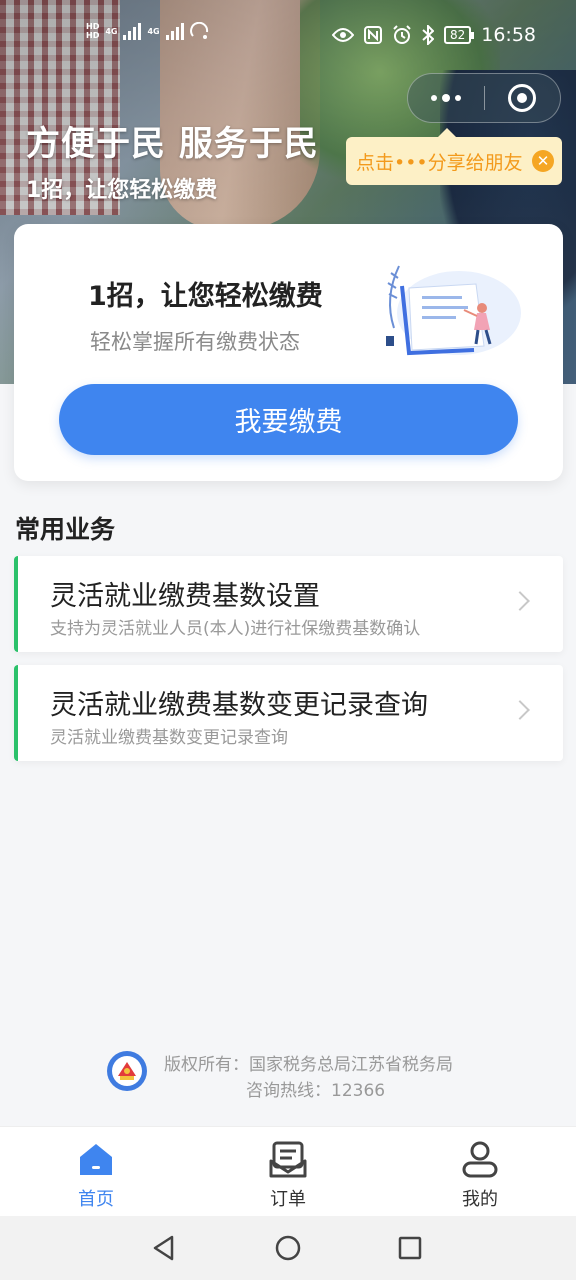 This screenshot has height=1280, width=576. I want to click on status-bar: HD HD 4G 4G 82 16:58, so click(288, 36).